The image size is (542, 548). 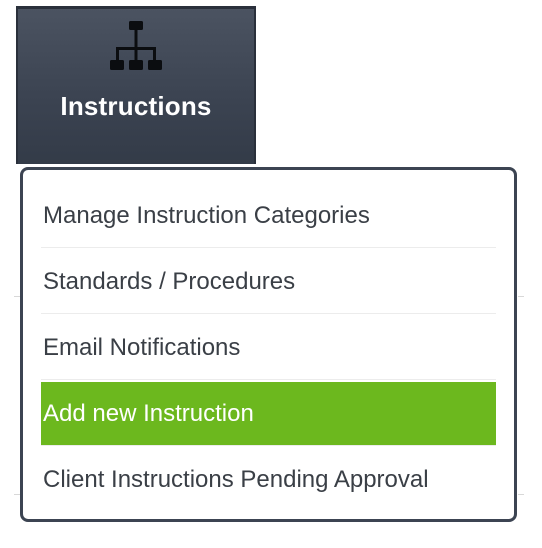 I want to click on menu-item-email-notifications: Email Notifications, so click(x=268, y=348).